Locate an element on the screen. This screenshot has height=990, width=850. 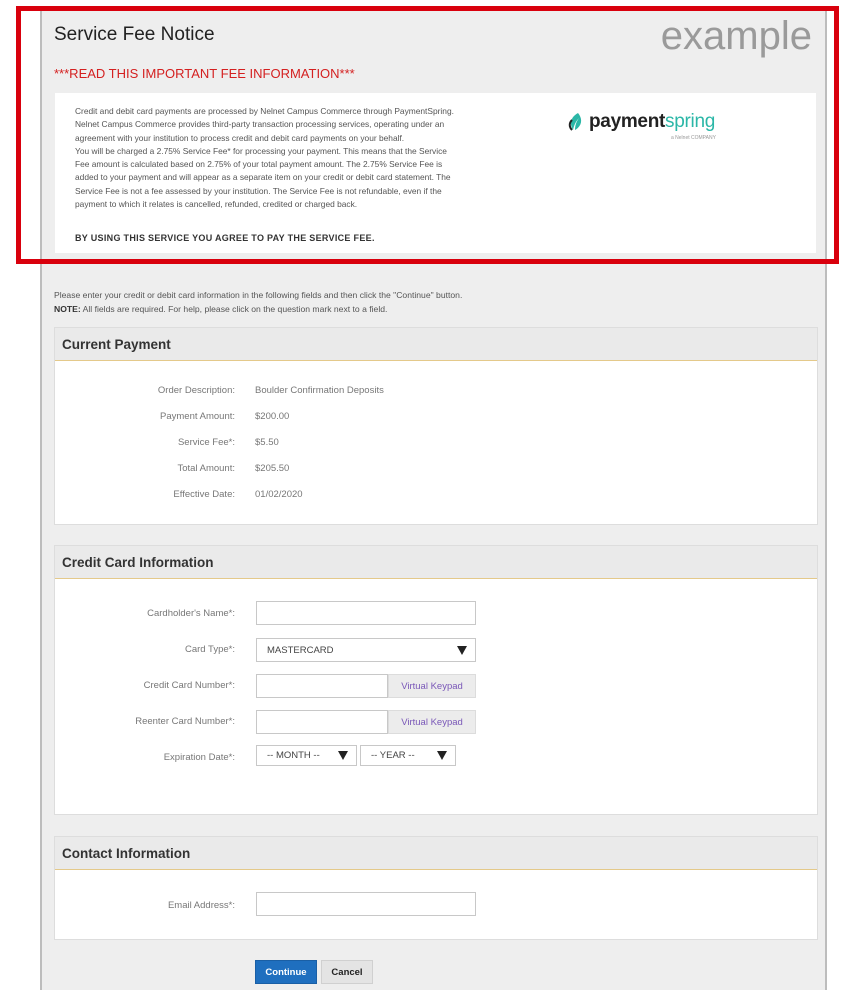
continue-button: Continue is located at coordinates (286, 972).